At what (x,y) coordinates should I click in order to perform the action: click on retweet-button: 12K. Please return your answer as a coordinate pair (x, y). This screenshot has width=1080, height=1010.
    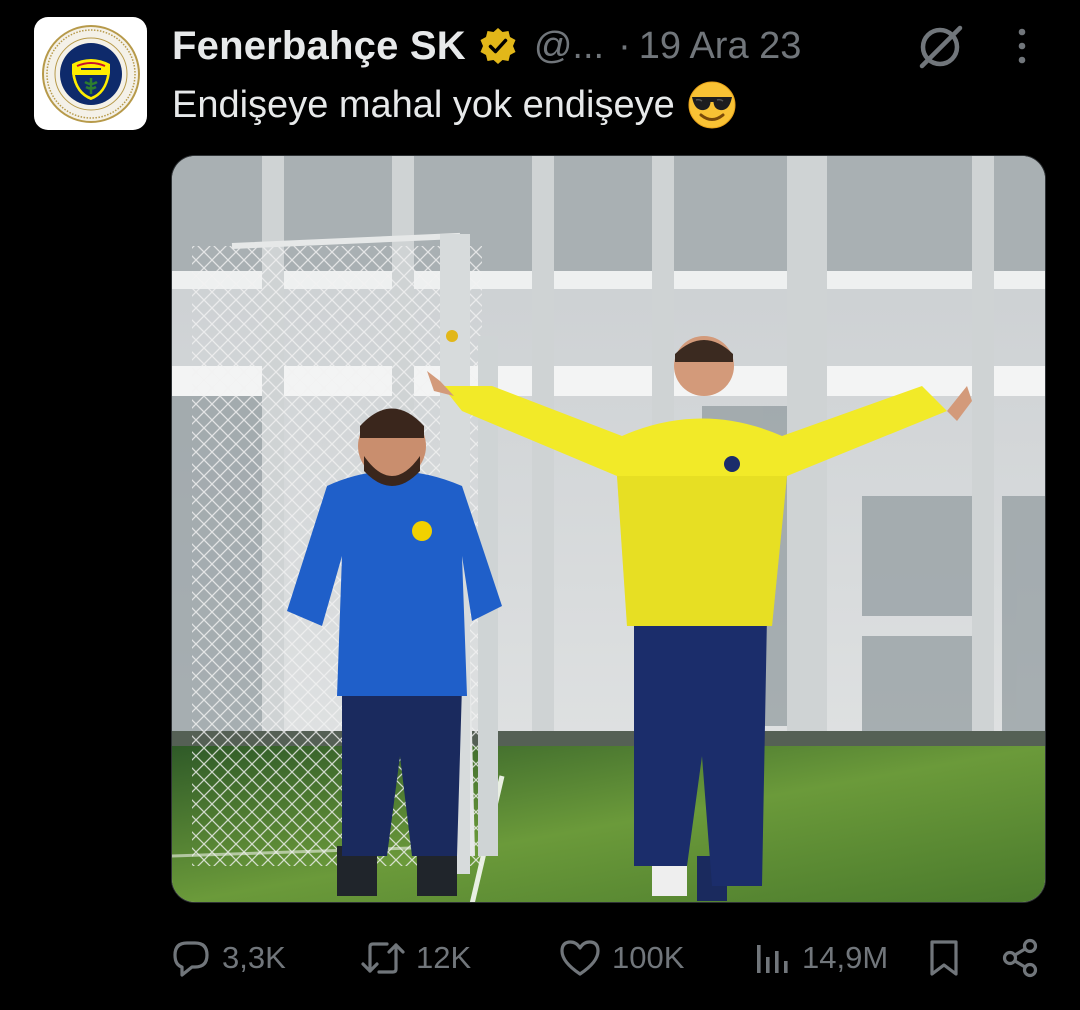
    Looking at the image, I should click on (415, 958).